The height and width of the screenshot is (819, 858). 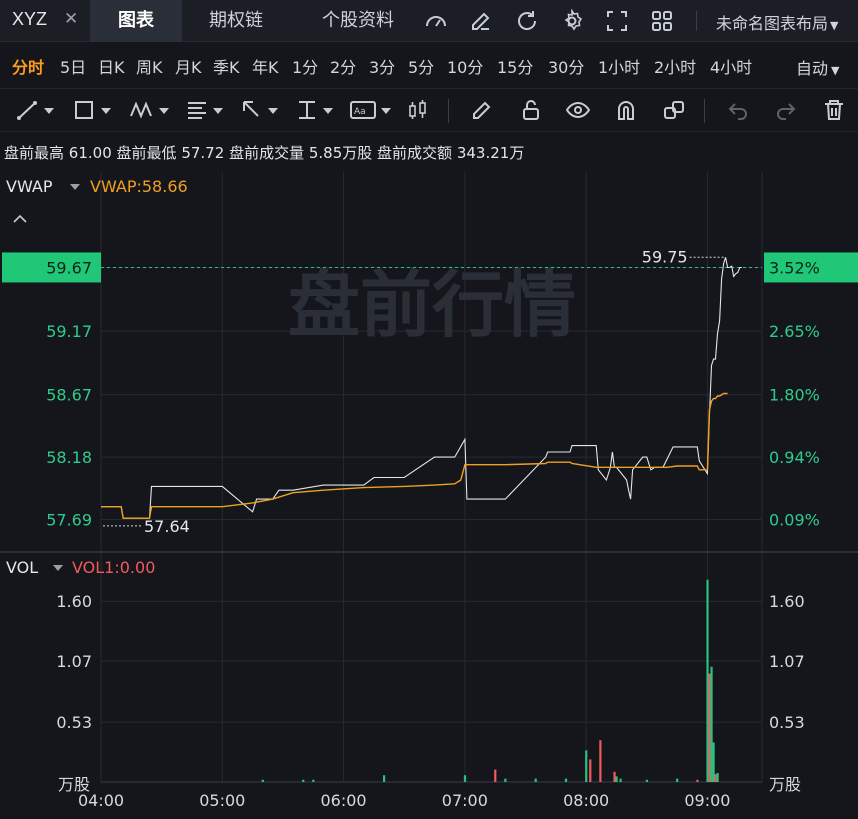 What do you see at coordinates (188, 66) in the screenshot?
I see `period-month: 月K` at bounding box center [188, 66].